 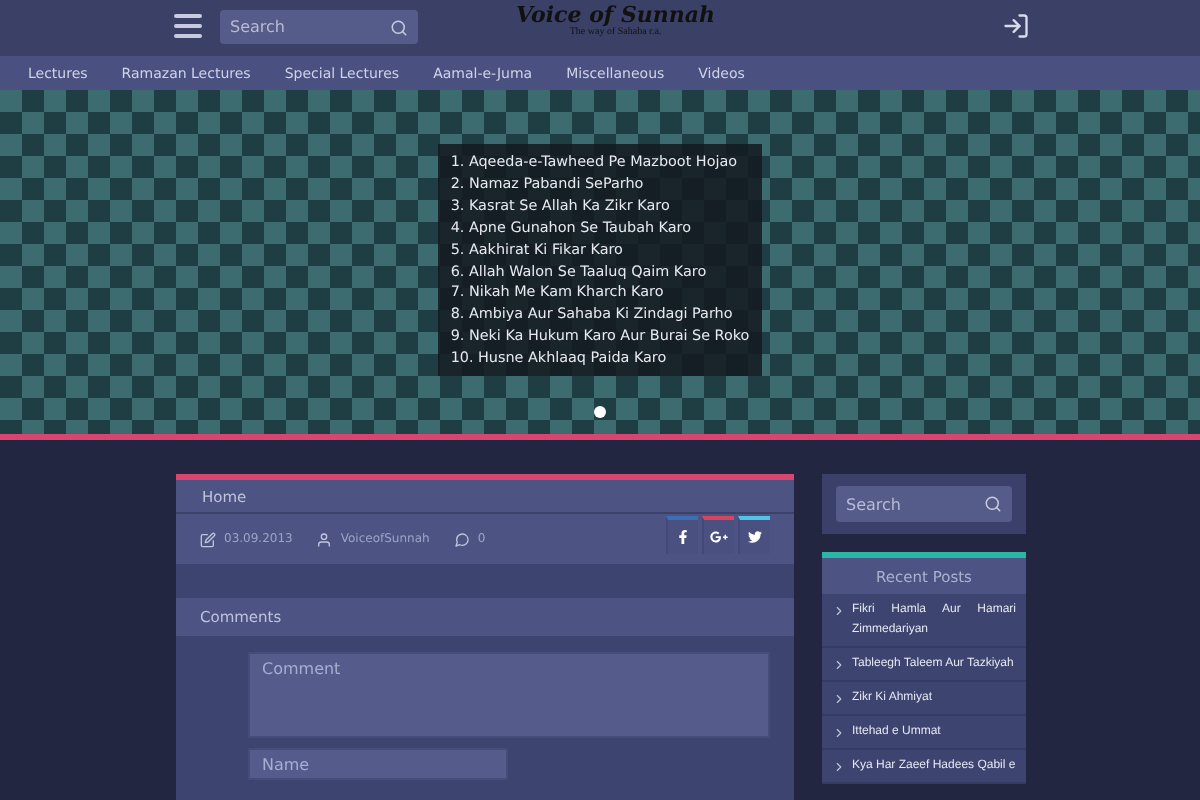 What do you see at coordinates (461, 539) in the screenshot?
I see `comment-icon` at bounding box center [461, 539].